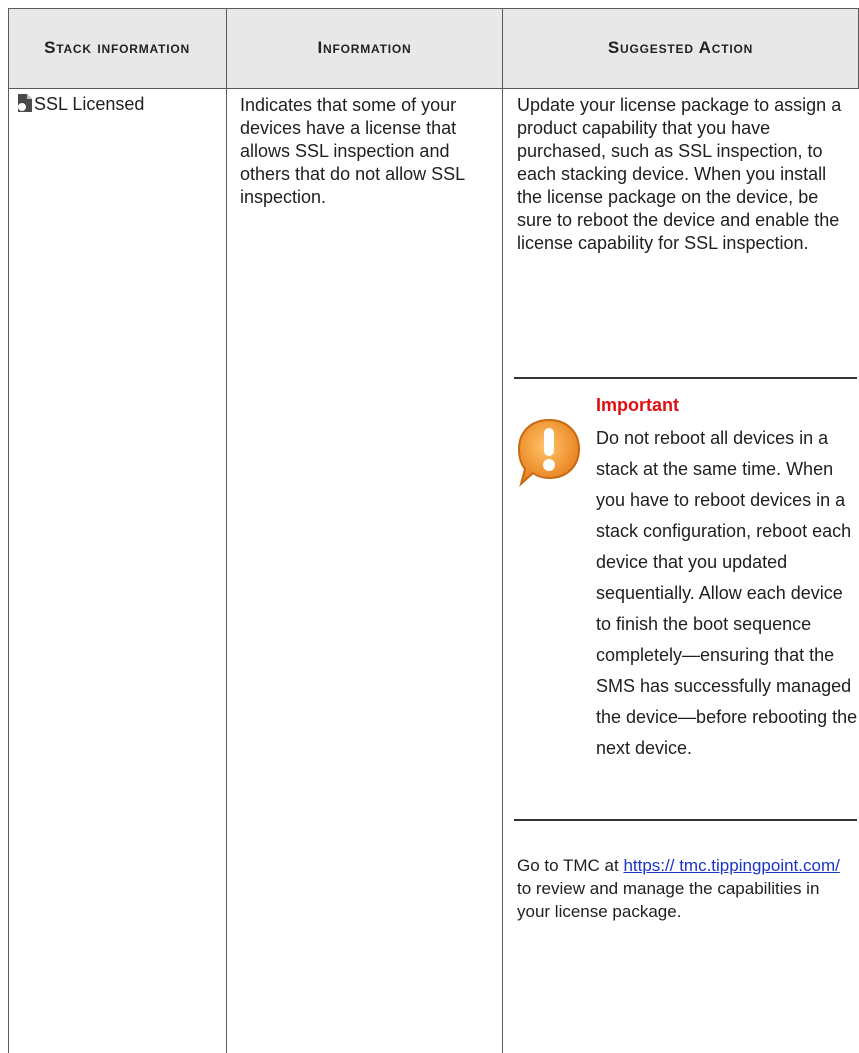 This screenshot has width=859, height=1053. I want to click on document-icon, so click(25, 106).